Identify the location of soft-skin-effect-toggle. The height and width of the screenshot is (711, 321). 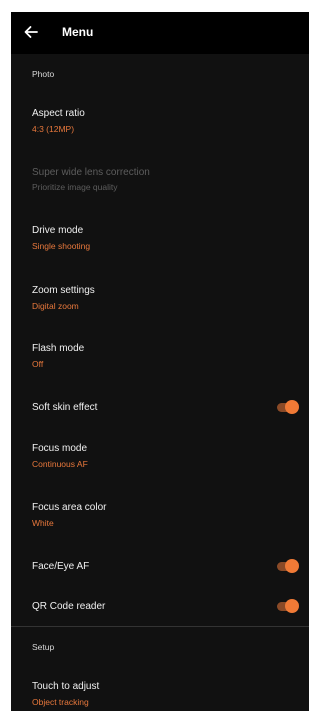
(287, 407).